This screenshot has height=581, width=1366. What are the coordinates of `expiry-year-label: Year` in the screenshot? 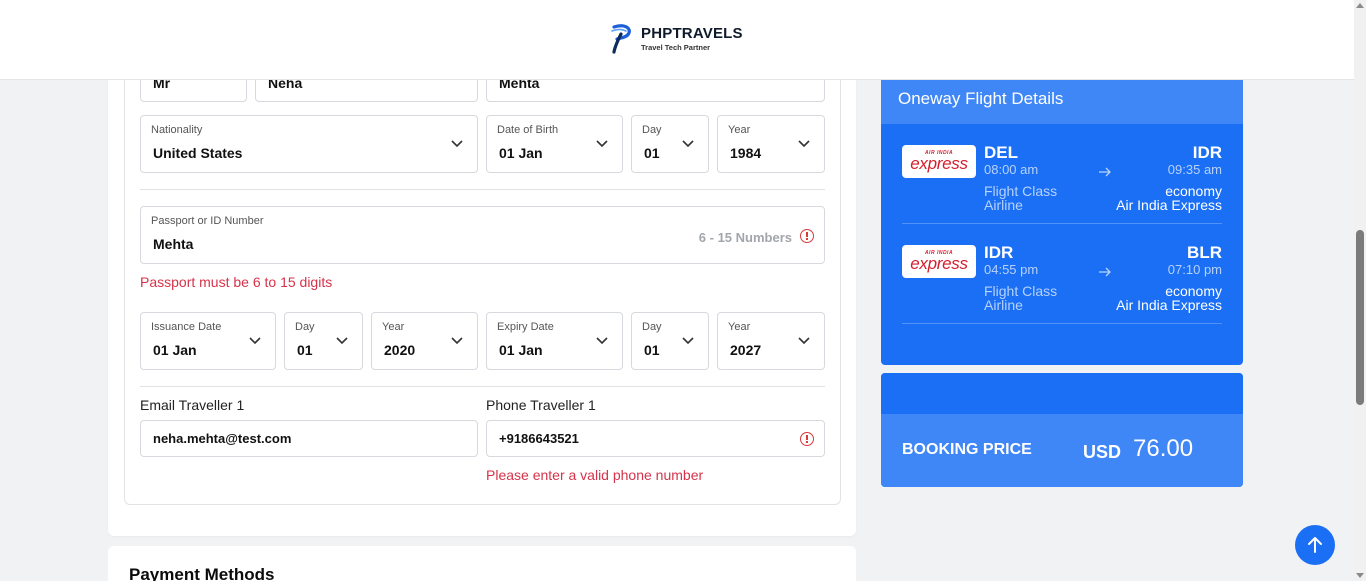 It's located at (739, 327).